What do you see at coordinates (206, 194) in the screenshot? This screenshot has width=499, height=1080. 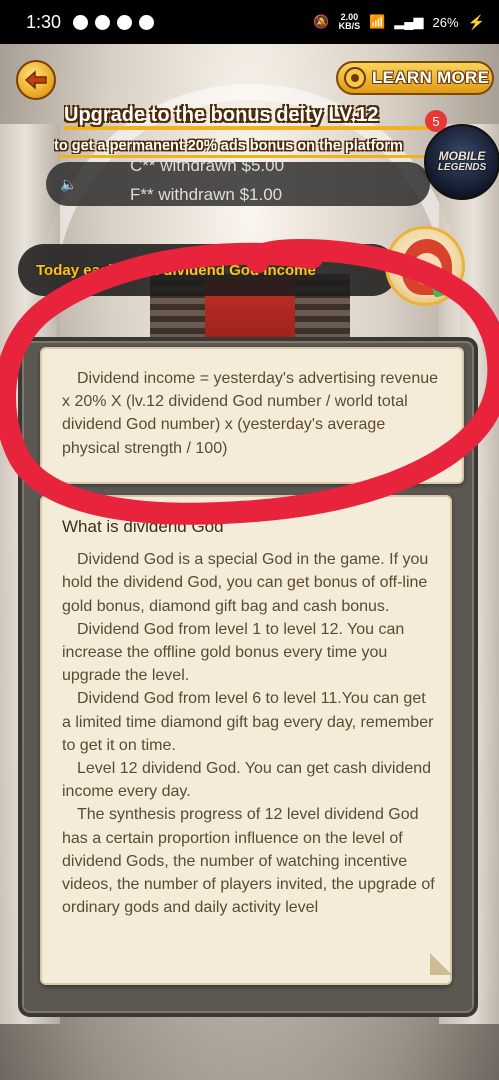 I see `ticker-line: F** withdrawn $1.00` at bounding box center [206, 194].